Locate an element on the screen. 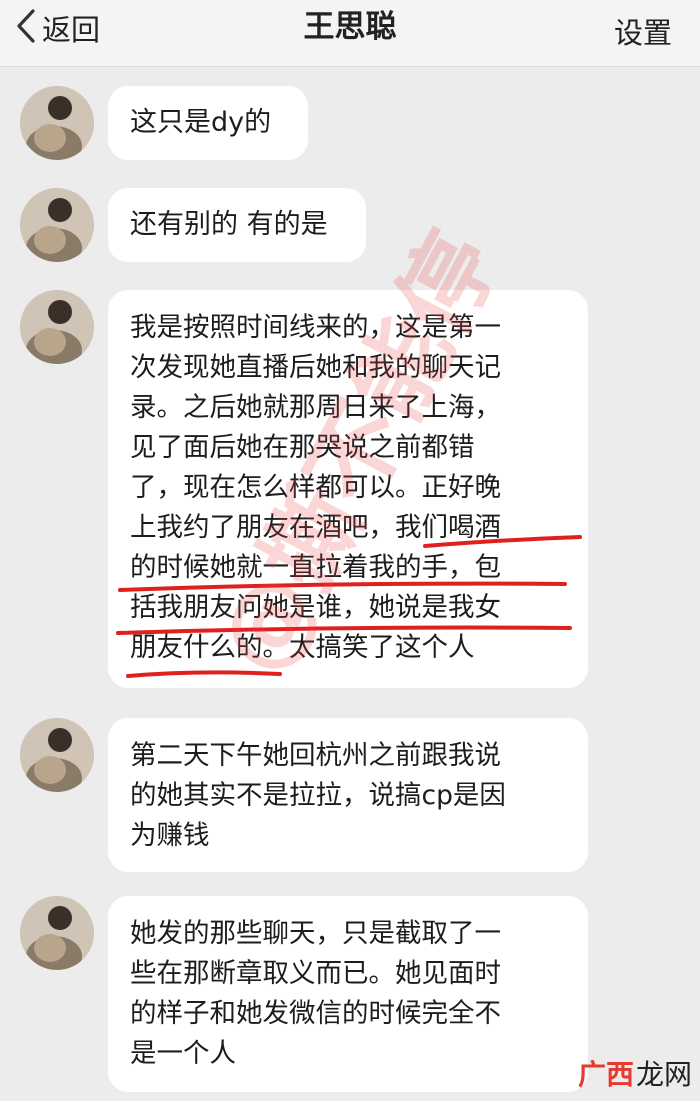 The height and width of the screenshot is (1101, 700). message-bubble: 还有别的 有的是 is located at coordinates (237, 225).